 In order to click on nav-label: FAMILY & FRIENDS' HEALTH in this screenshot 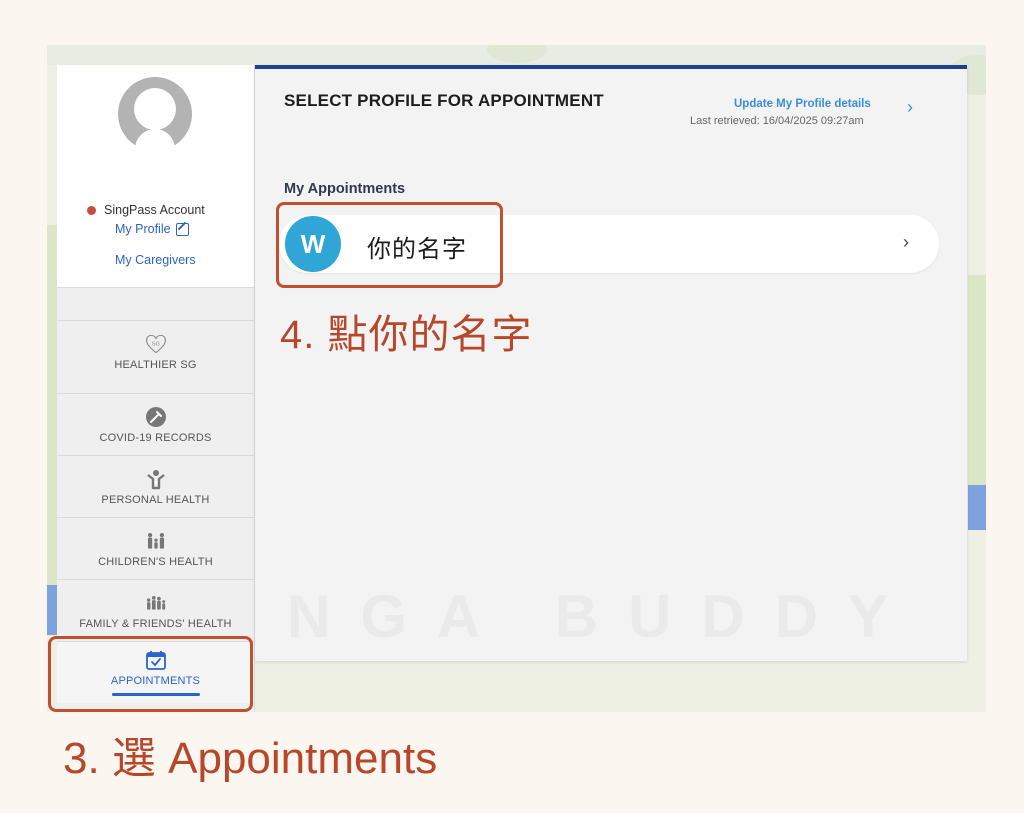, I will do `click(155, 623)`.